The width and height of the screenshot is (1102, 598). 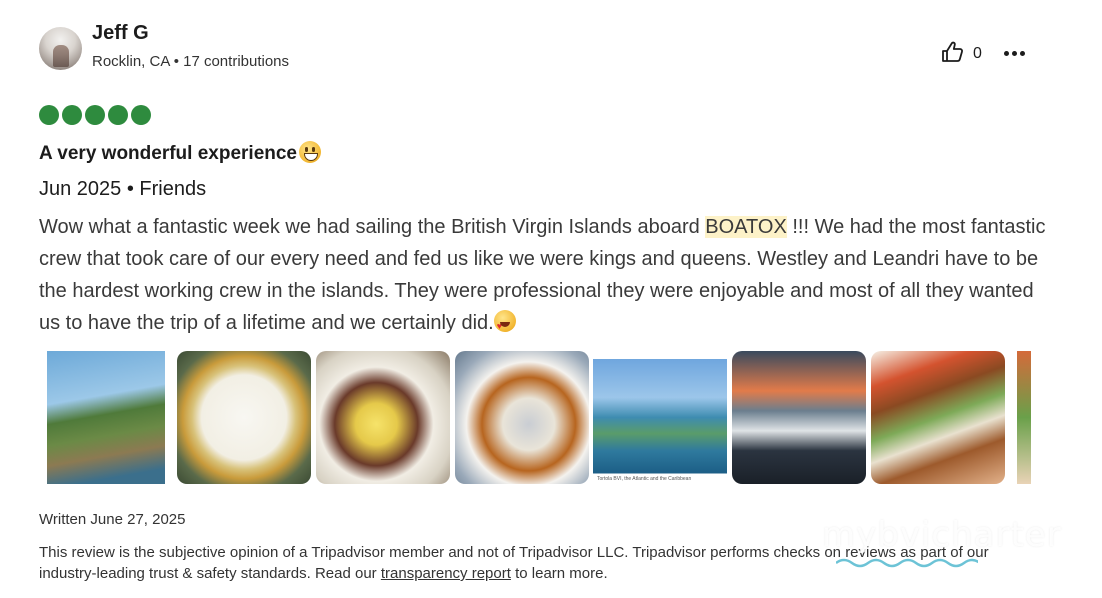 I want to click on review-title-row: A very wonderful experience, so click(x=180, y=153).